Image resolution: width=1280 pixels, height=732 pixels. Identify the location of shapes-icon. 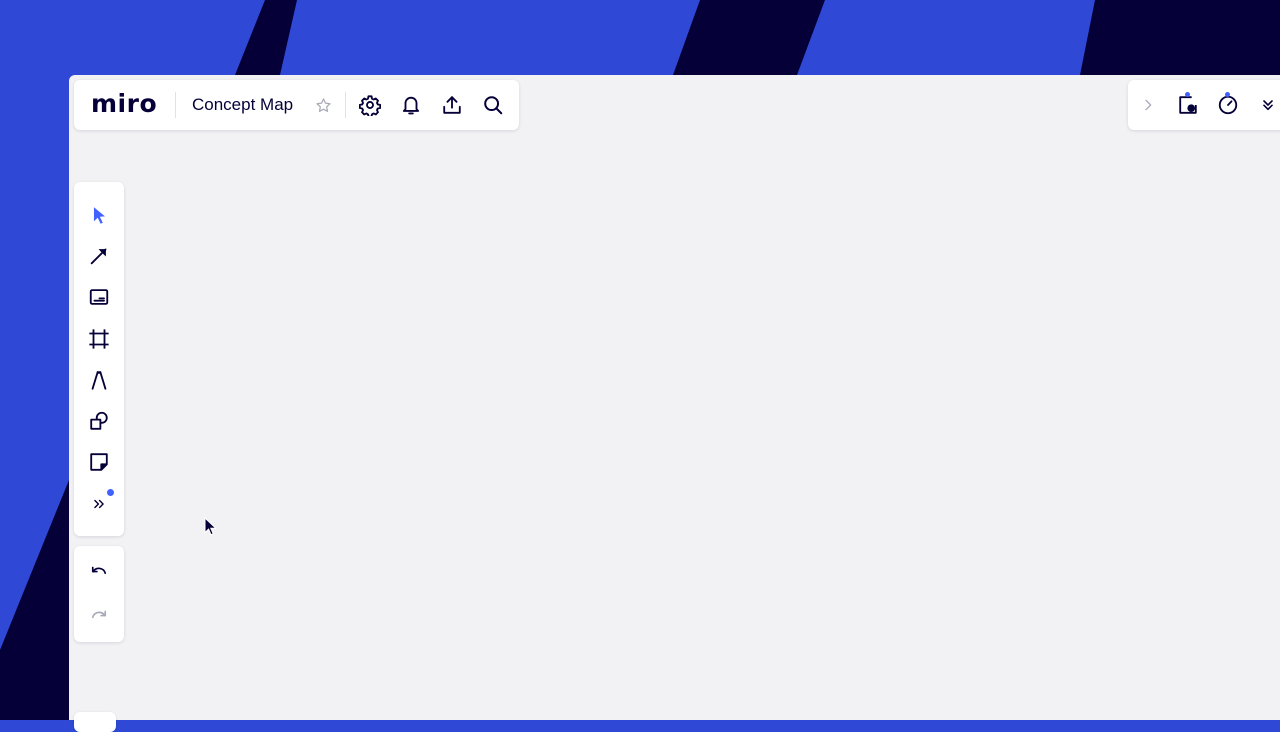
(99, 420).